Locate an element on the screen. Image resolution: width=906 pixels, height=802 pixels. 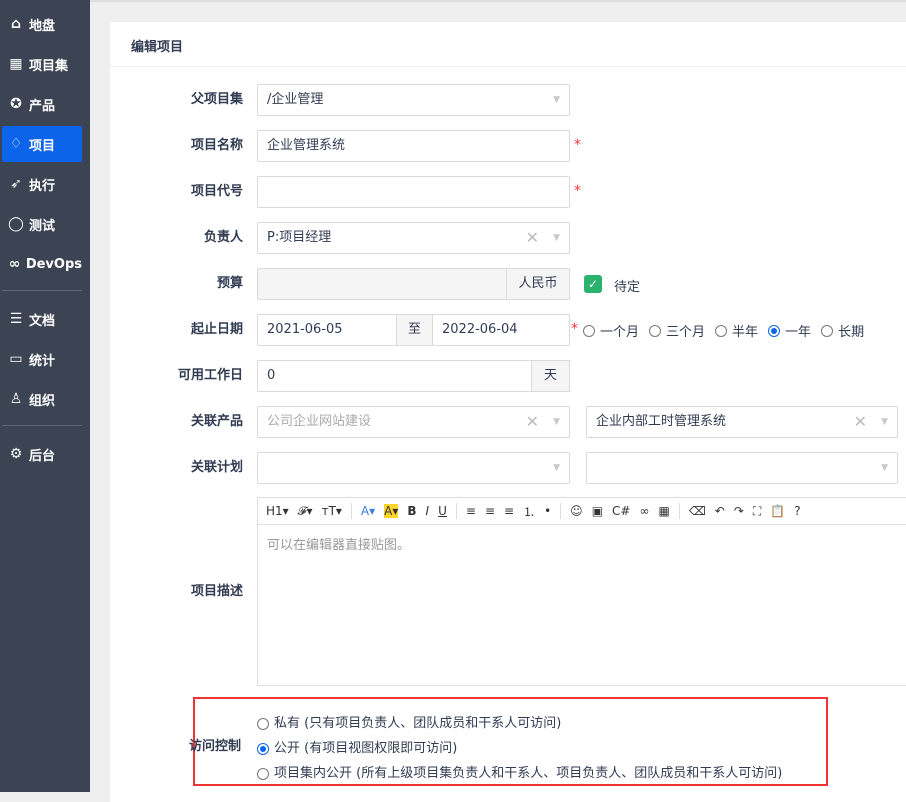
toolbar-button-23: ? is located at coordinates (797, 511).